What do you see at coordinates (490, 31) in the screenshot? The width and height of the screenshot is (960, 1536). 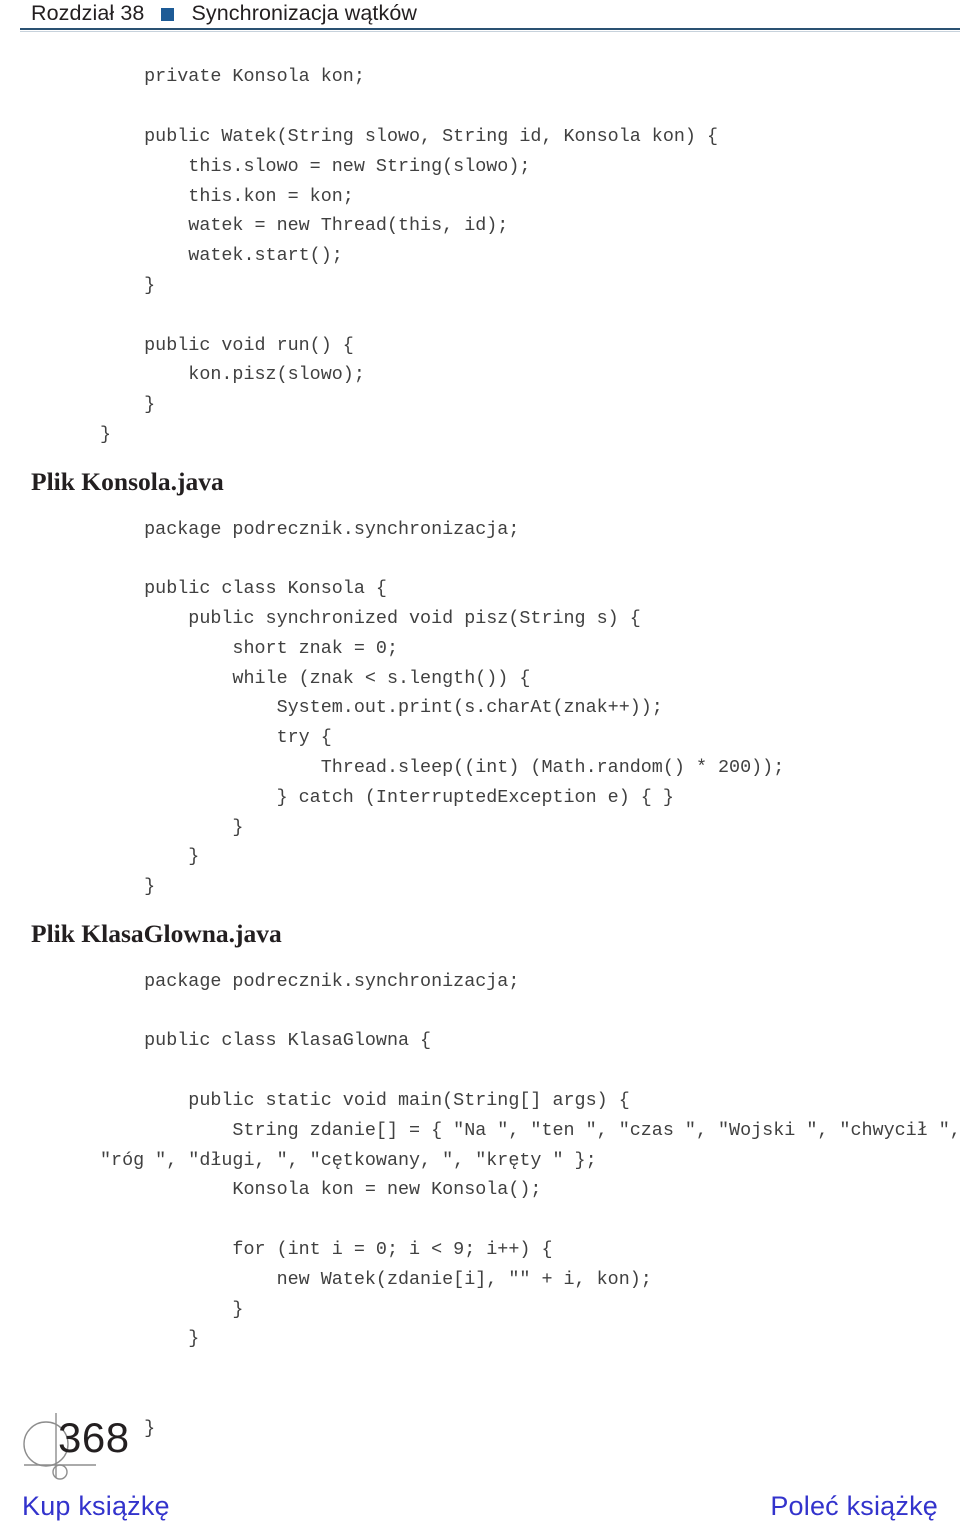 I see `header-rule-shadow` at bounding box center [490, 31].